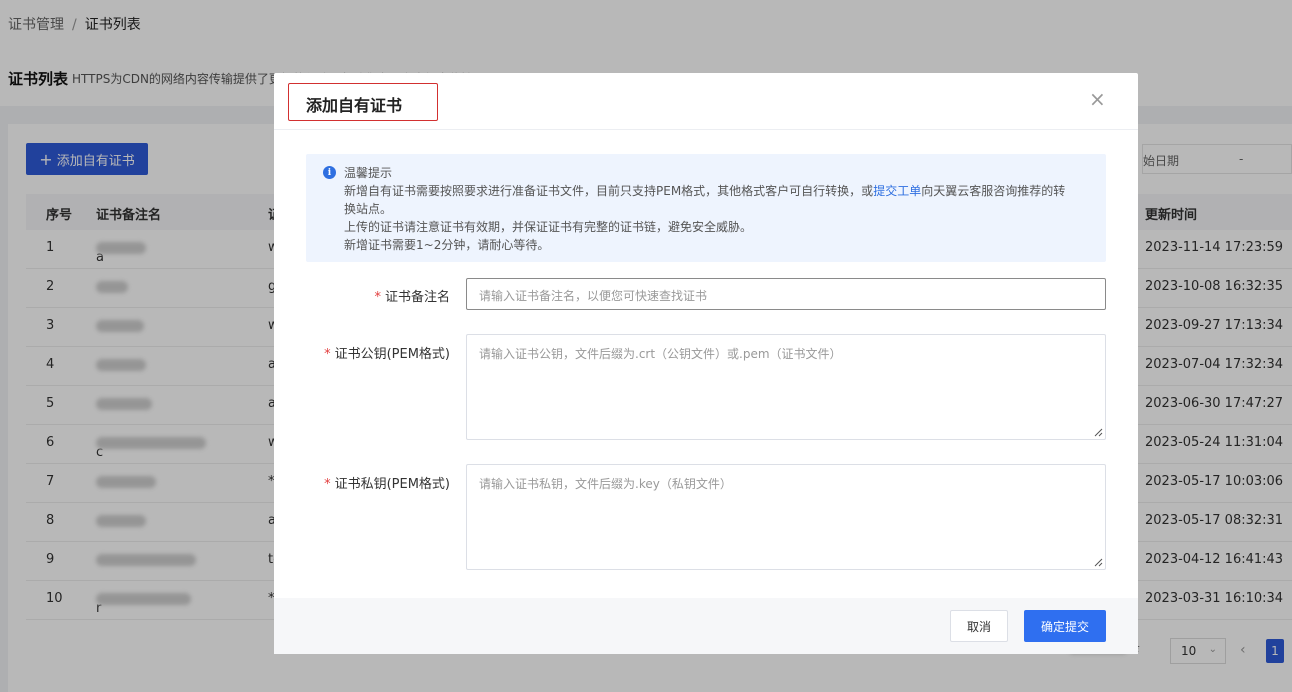 This screenshot has height=692, width=1292. I want to click on public-key-textarea: 请输入证书公钥，文件后缀为.crt（公钥文件）或.pem（证书文件）, so click(786, 387).